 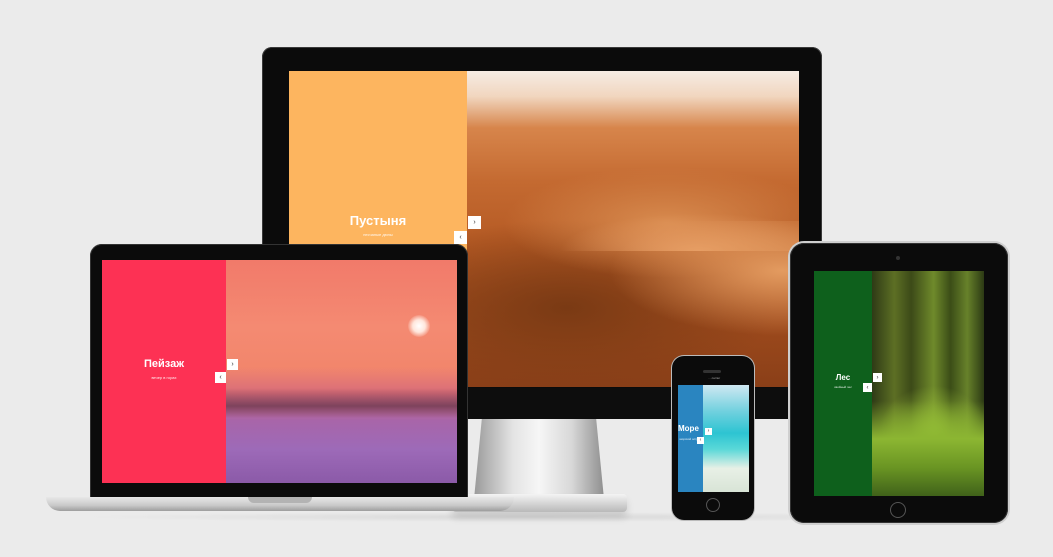 I want to click on tablet-camera, so click(x=898, y=258).